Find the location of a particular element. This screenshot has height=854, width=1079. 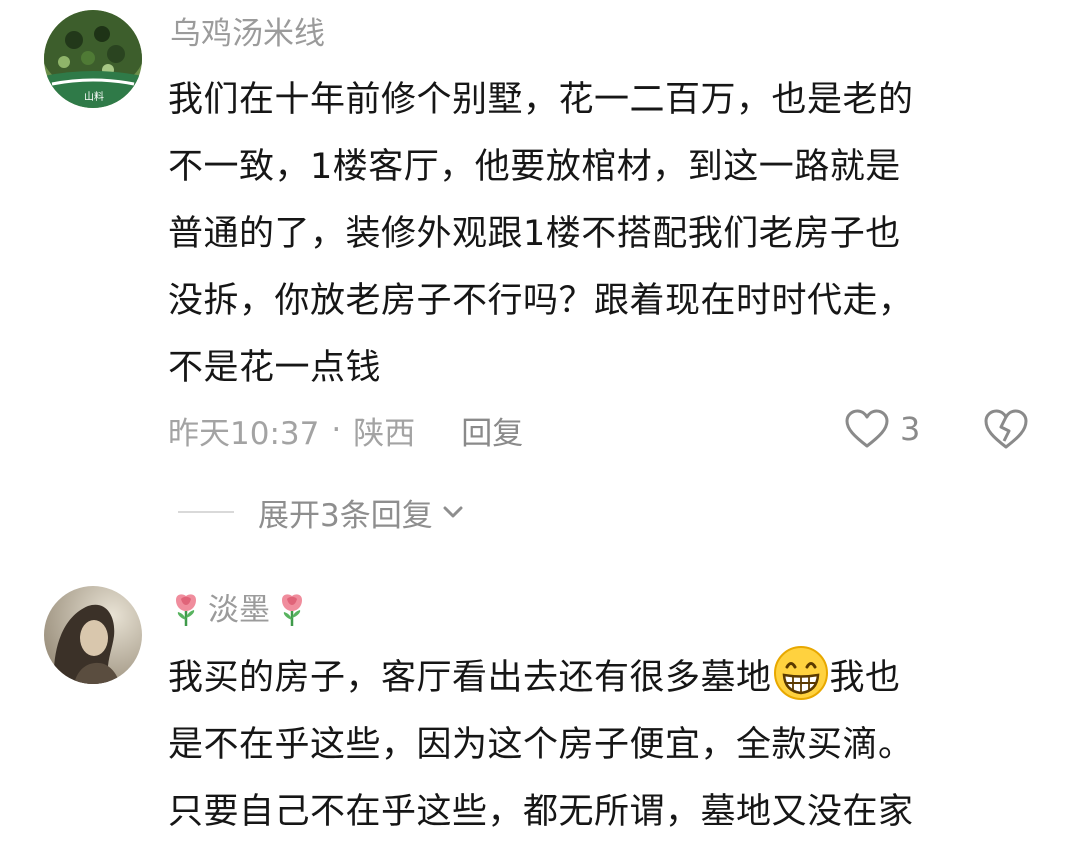

expand-replies-button: 展开3条回复 is located at coordinates (322, 512).